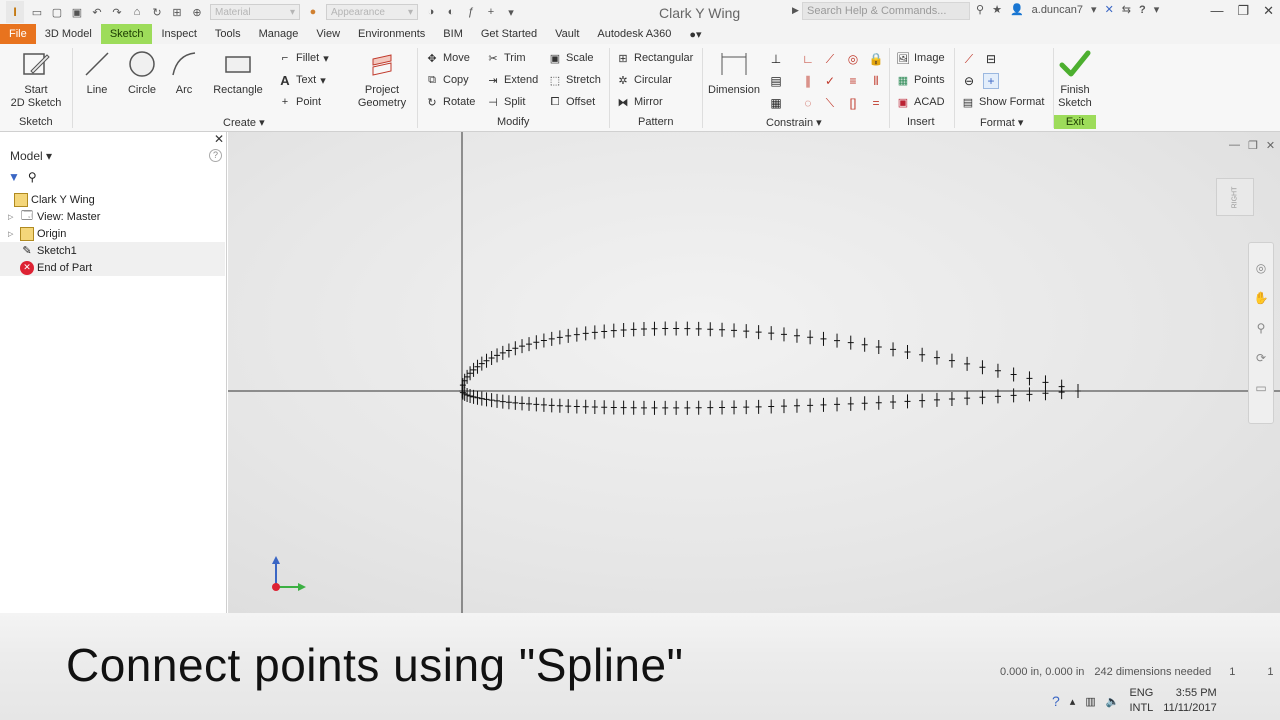  Describe the element at coordinates (112, 233) in the screenshot. I see `tree-item-origin: ▷ Origin` at that location.